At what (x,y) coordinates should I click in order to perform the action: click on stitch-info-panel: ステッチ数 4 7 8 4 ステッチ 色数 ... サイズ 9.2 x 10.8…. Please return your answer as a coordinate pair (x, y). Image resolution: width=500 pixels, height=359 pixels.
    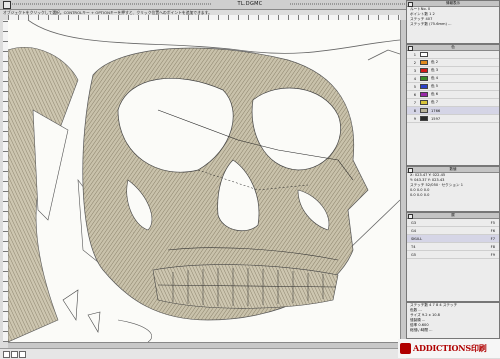
    Looking at the image, I should click on (453, 320).